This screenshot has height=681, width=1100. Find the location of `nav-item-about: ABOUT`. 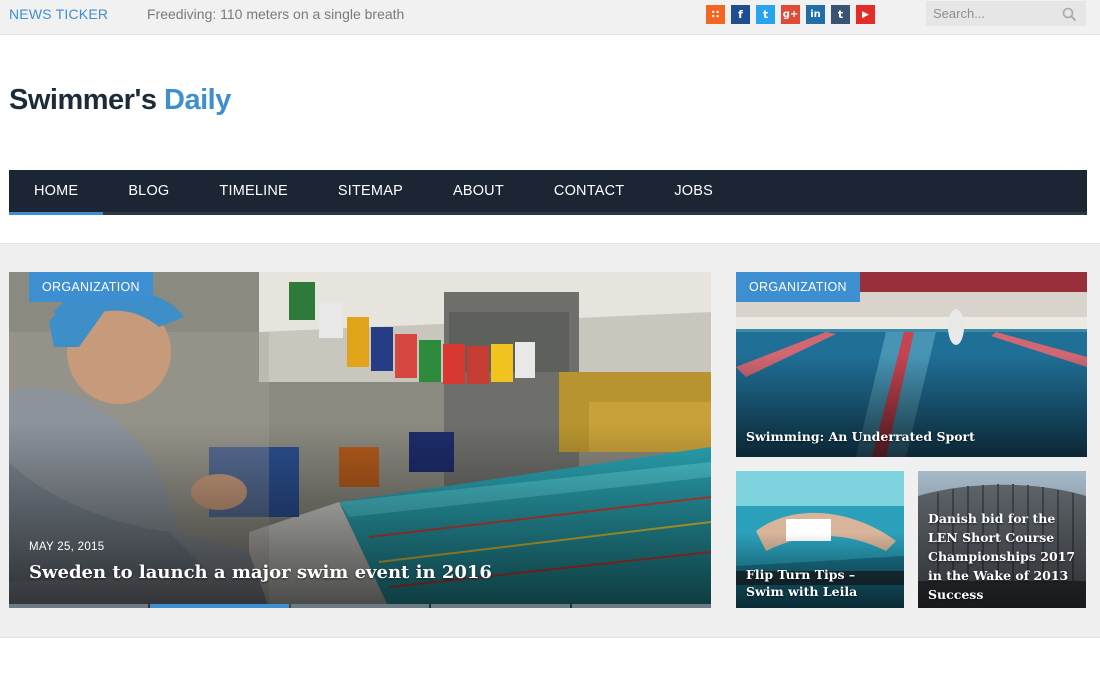

nav-item-about: ABOUT is located at coordinates (478, 191).